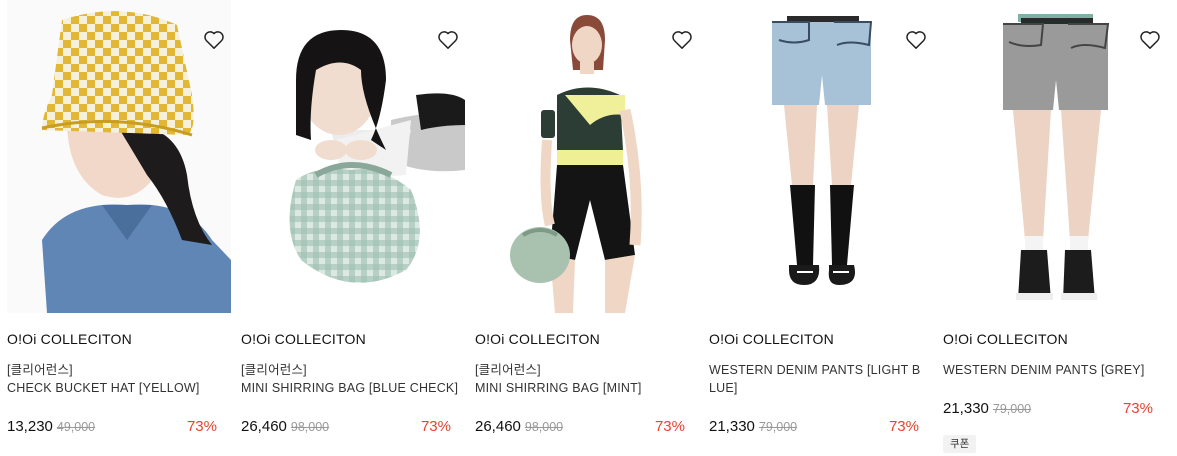 This screenshot has width=1177, height=456. Describe the element at coordinates (350, 388) in the screenshot. I see `product-title: MINI SHIRRING BAG [BLUE CHECK]` at that location.